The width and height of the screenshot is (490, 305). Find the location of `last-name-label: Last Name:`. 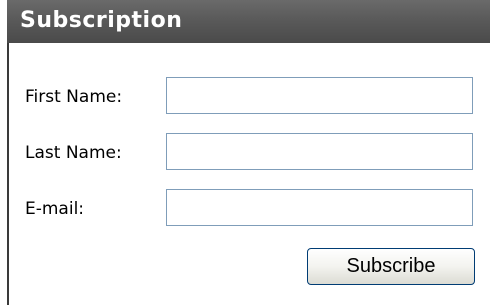

last-name-label: Last Name: is located at coordinates (73, 153).